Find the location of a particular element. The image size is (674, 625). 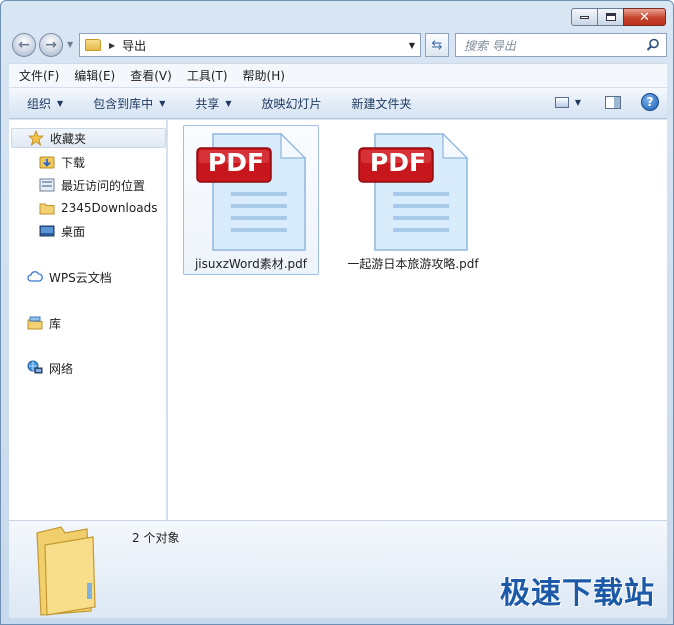

nav-desktop: 桌面 is located at coordinates (62, 231).